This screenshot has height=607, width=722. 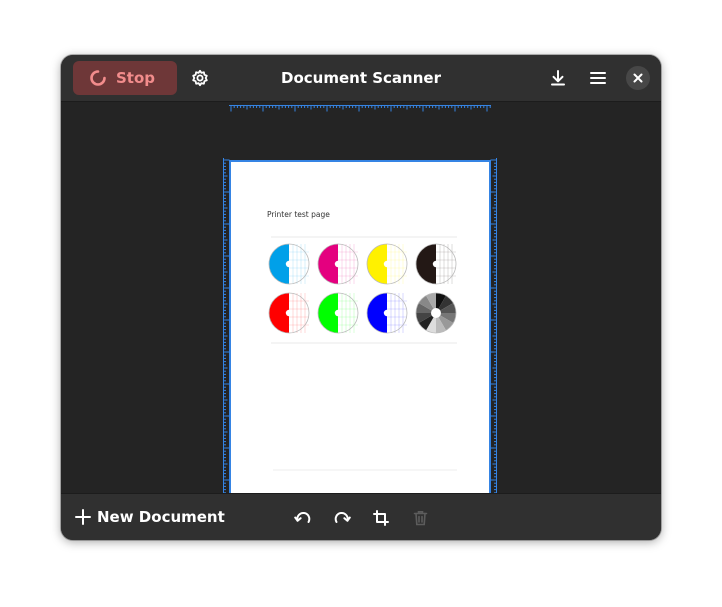 I want to click on rotate-right-button, so click(x=342, y=518).